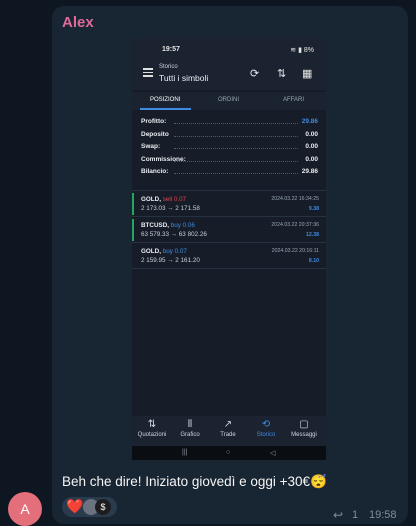 The image size is (416, 526). I want to click on battery-value: 8%, so click(308, 50).